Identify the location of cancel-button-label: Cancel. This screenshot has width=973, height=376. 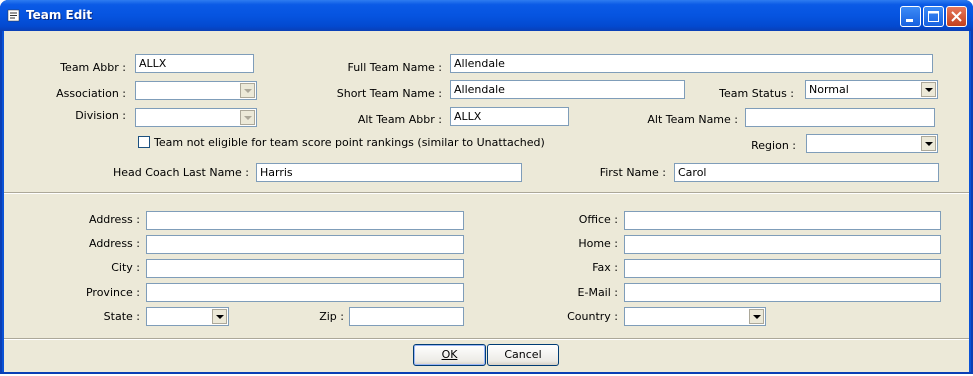
(523, 354).